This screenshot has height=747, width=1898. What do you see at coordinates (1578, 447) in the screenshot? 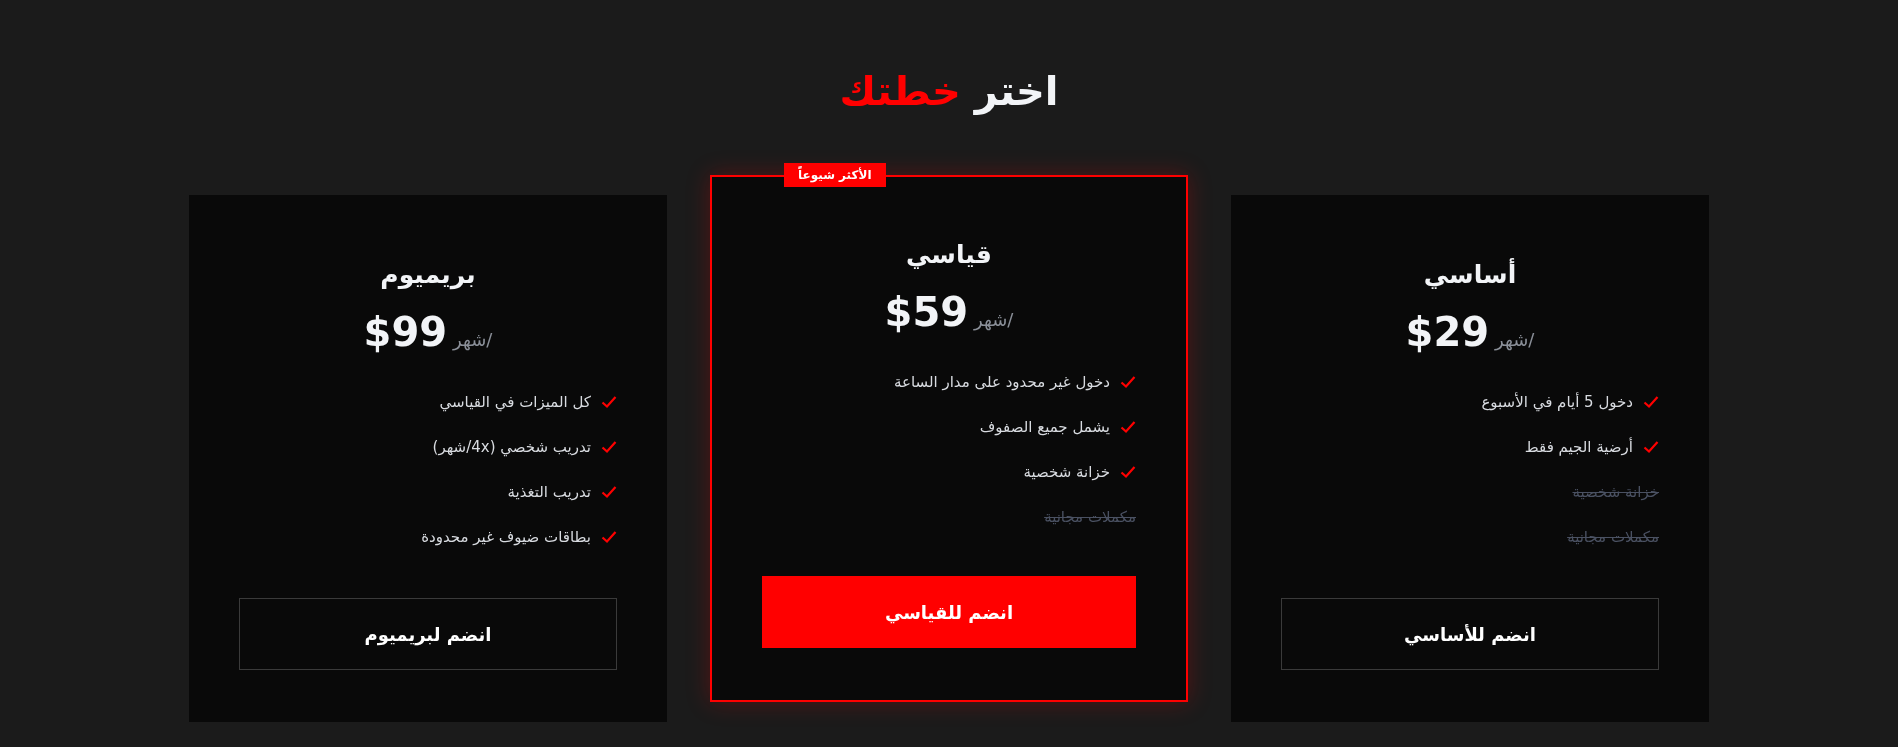
I see `feature-text: أرضية الجيم فقط` at bounding box center [1578, 447].